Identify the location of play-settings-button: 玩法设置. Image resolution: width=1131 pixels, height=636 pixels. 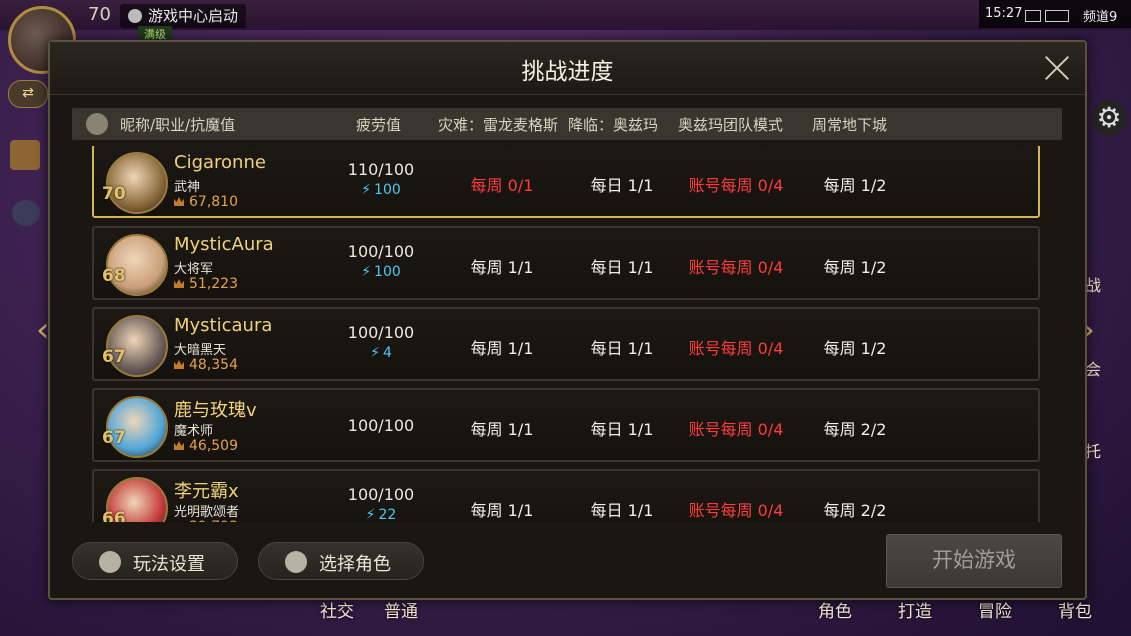
(155, 561).